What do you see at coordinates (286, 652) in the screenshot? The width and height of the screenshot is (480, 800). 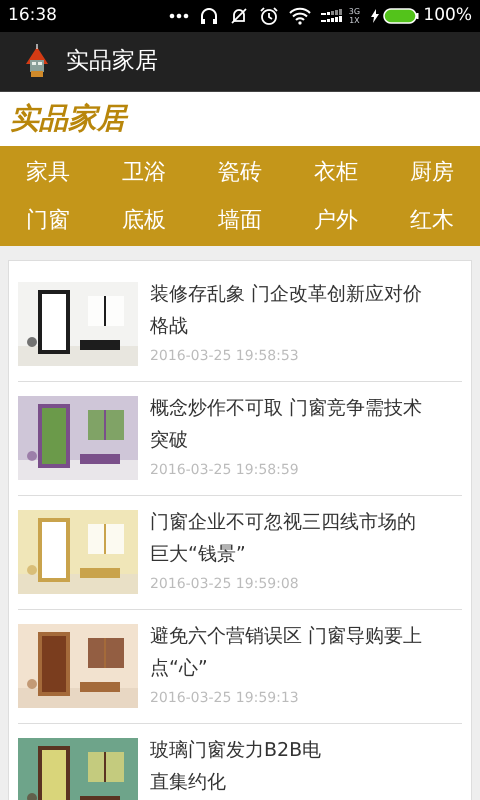 I see `article-title: 避免六个营销误区 门窗导购要上 点“心”` at bounding box center [286, 652].